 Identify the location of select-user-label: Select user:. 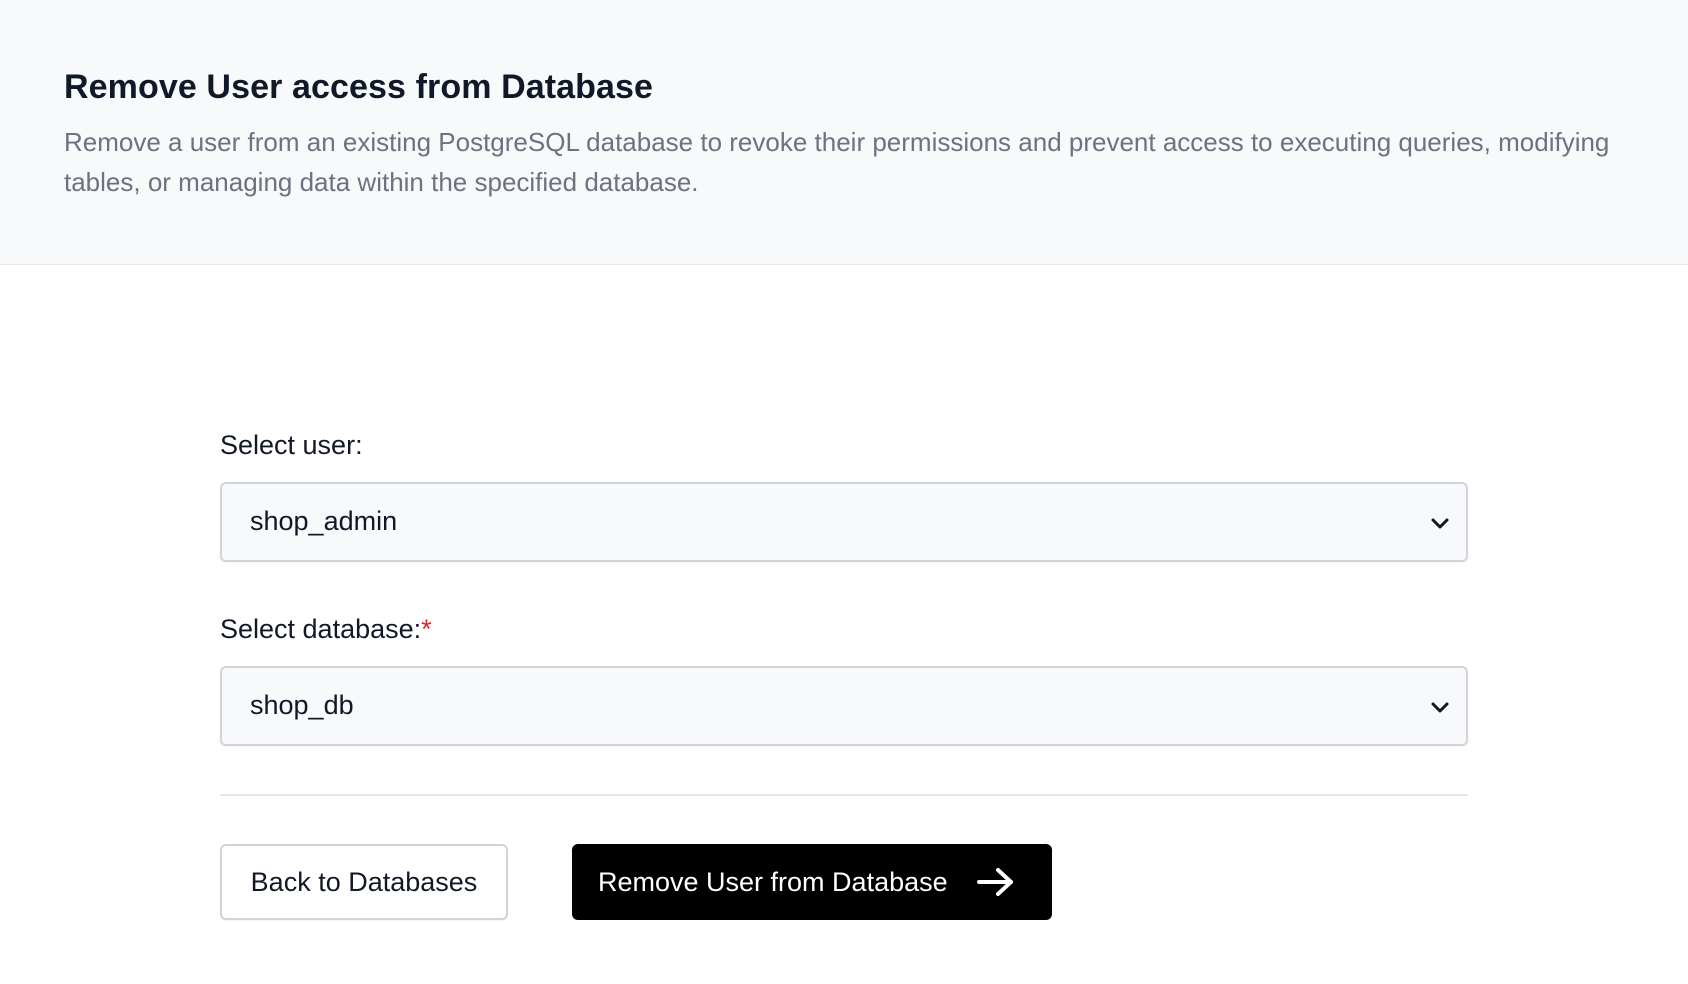
(291, 445).